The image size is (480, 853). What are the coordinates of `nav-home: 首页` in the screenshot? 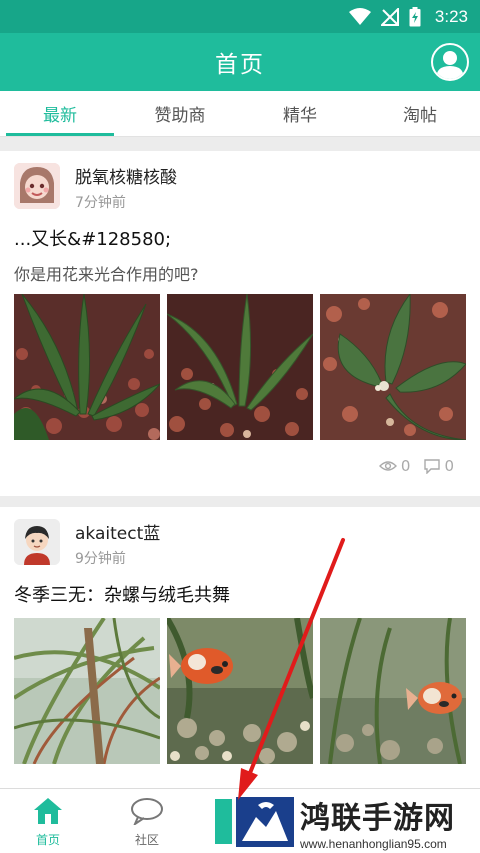 It's located at (48, 822).